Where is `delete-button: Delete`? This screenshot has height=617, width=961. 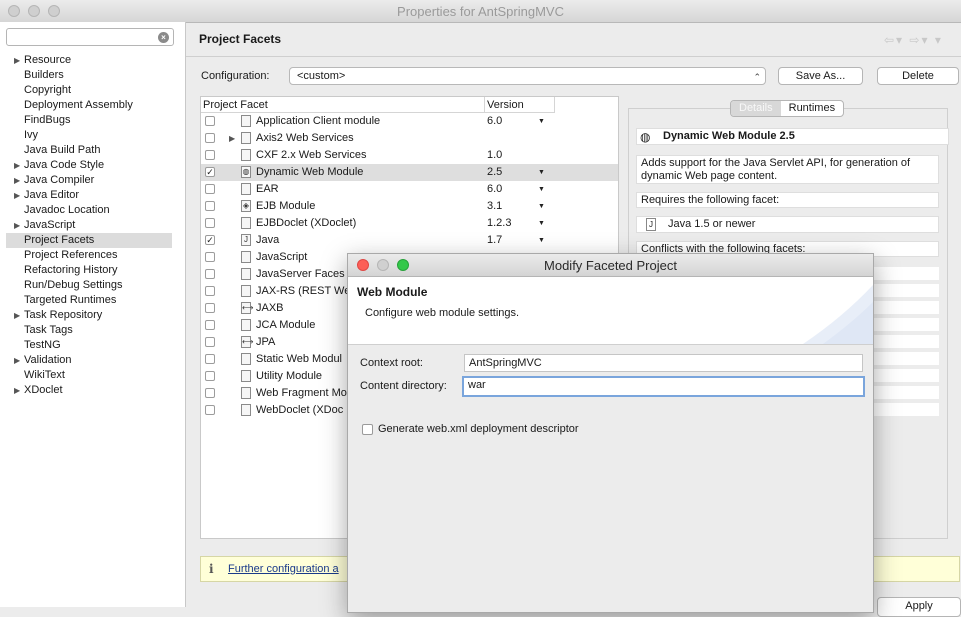
delete-button: Delete is located at coordinates (918, 76).